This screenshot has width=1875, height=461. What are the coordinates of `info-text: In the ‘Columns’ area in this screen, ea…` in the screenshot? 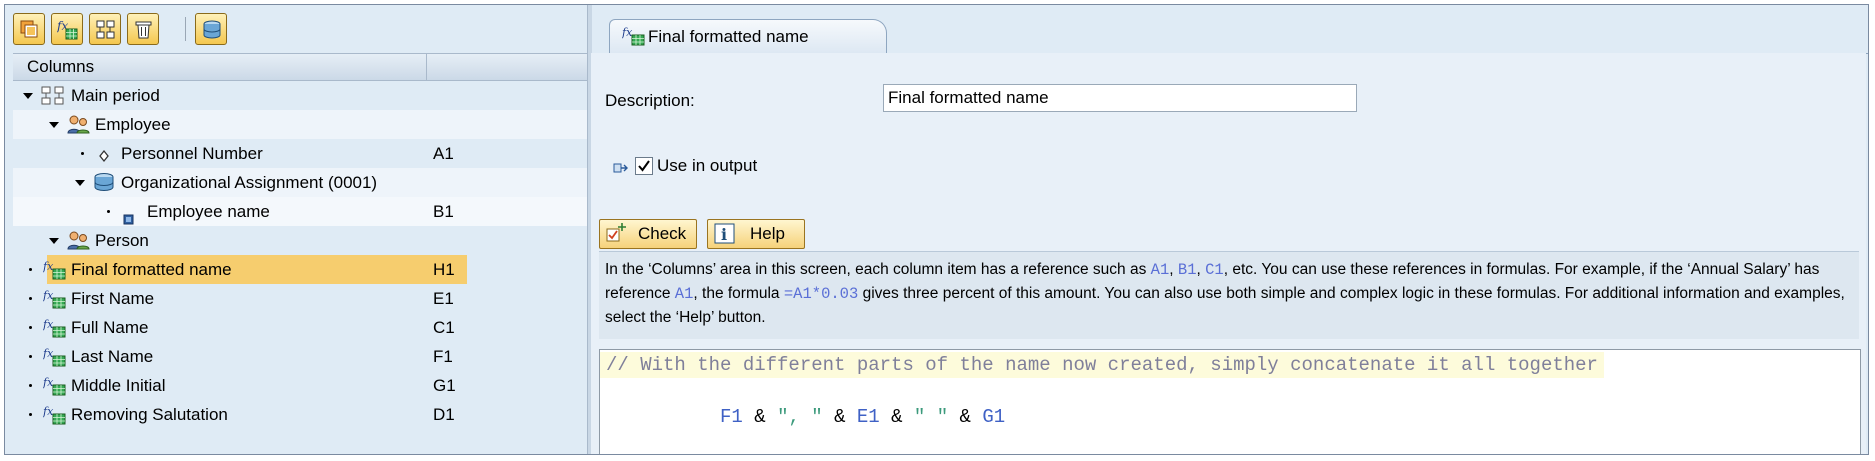 It's located at (1229, 295).